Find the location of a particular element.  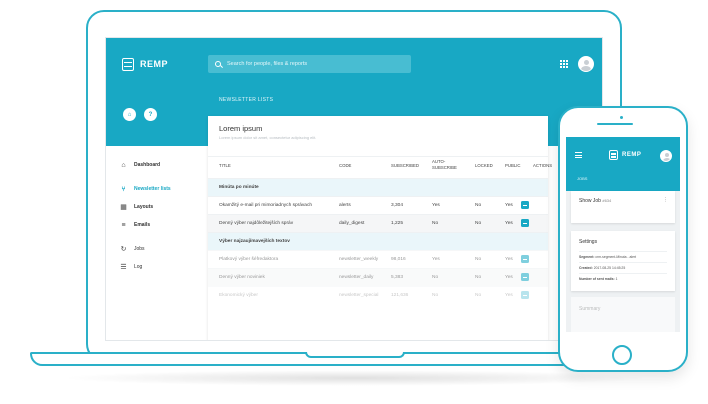

sidebar-item-log: ☰ Log is located at coordinates (157, 267).